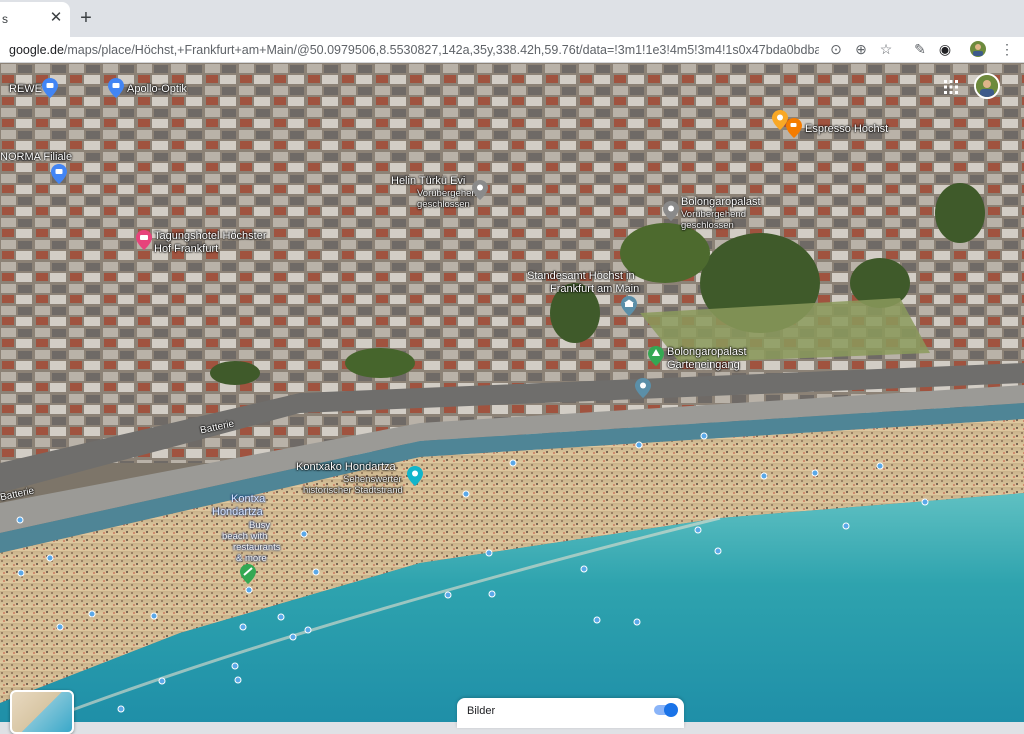  I want to click on attraction-icon, so click(415, 476).